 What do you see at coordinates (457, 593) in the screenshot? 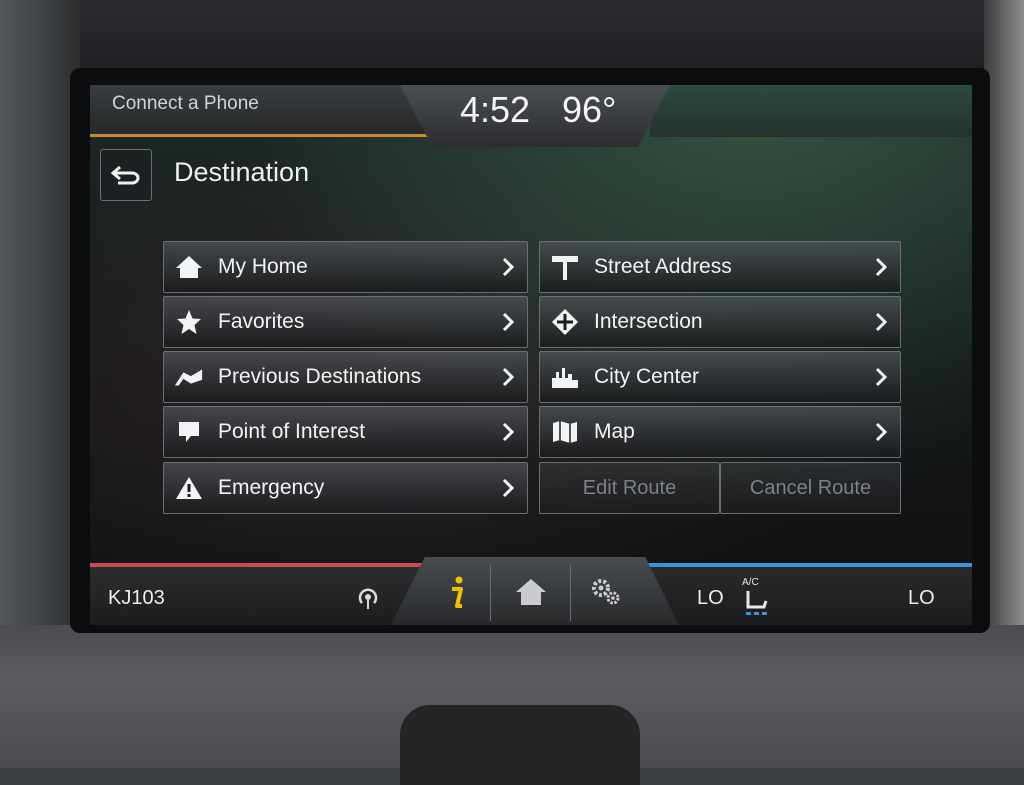
I see `info-icon` at bounding box center [457, 593].